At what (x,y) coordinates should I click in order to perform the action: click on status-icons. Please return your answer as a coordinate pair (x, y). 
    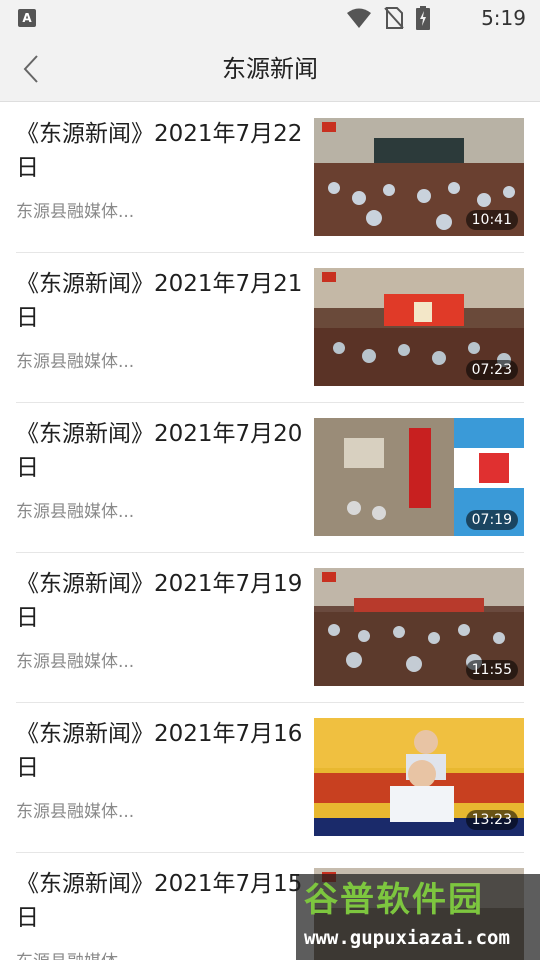
    Looking at the image, I should click on (388, 18).